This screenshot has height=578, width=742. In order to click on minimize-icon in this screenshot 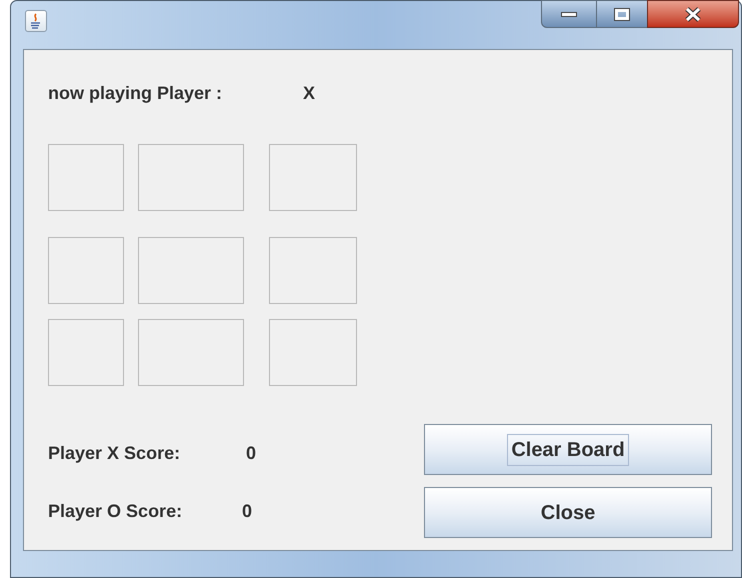, I will do `click(569, 14)`.